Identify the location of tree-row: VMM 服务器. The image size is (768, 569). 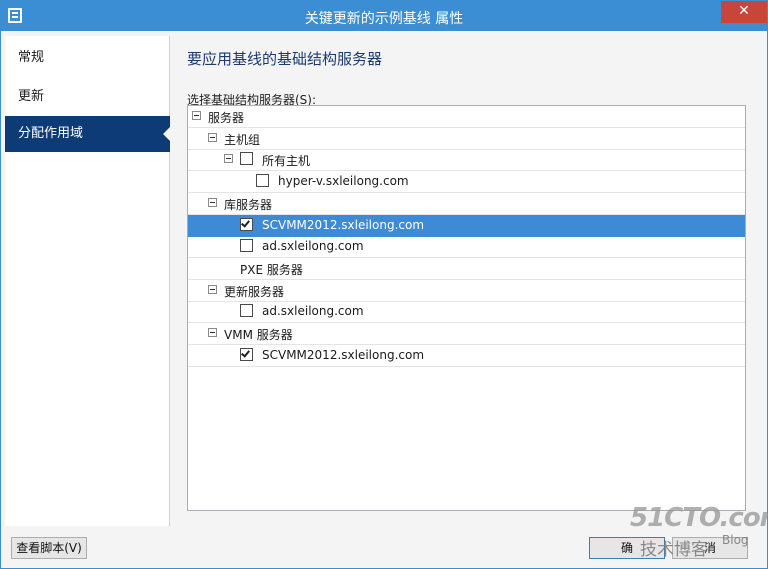
(466, 334).